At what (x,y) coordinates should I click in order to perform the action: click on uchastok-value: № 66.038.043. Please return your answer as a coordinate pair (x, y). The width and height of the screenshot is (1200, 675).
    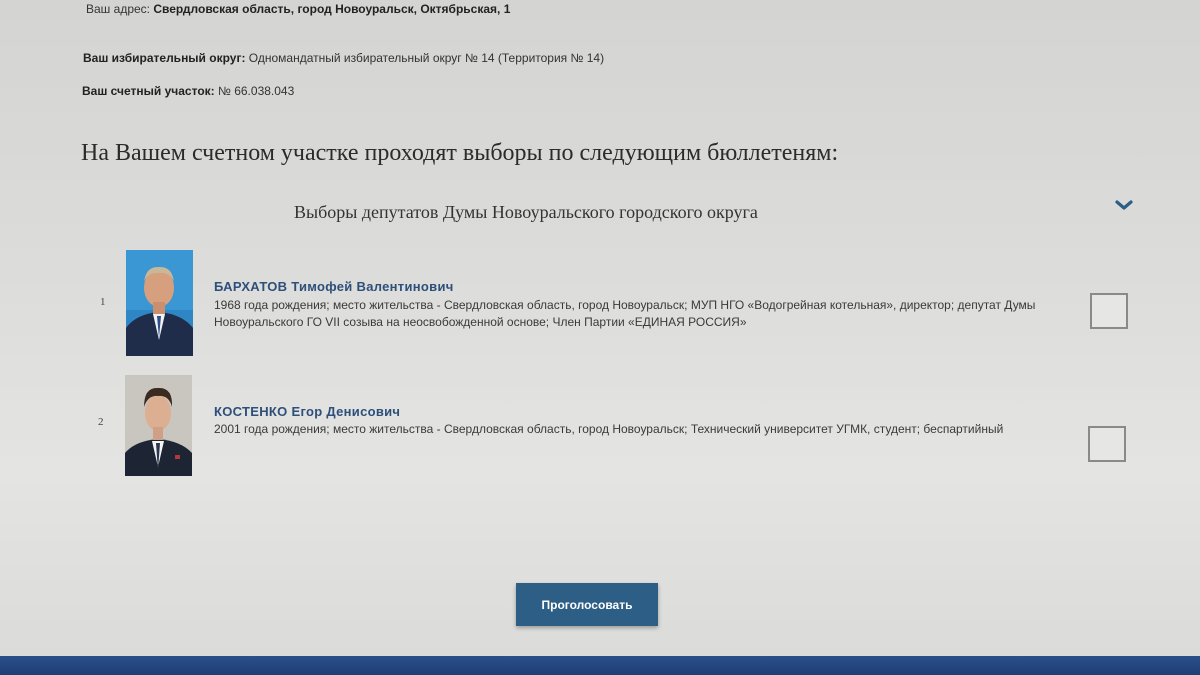
    Looking at the image, I should click on (256, 91).